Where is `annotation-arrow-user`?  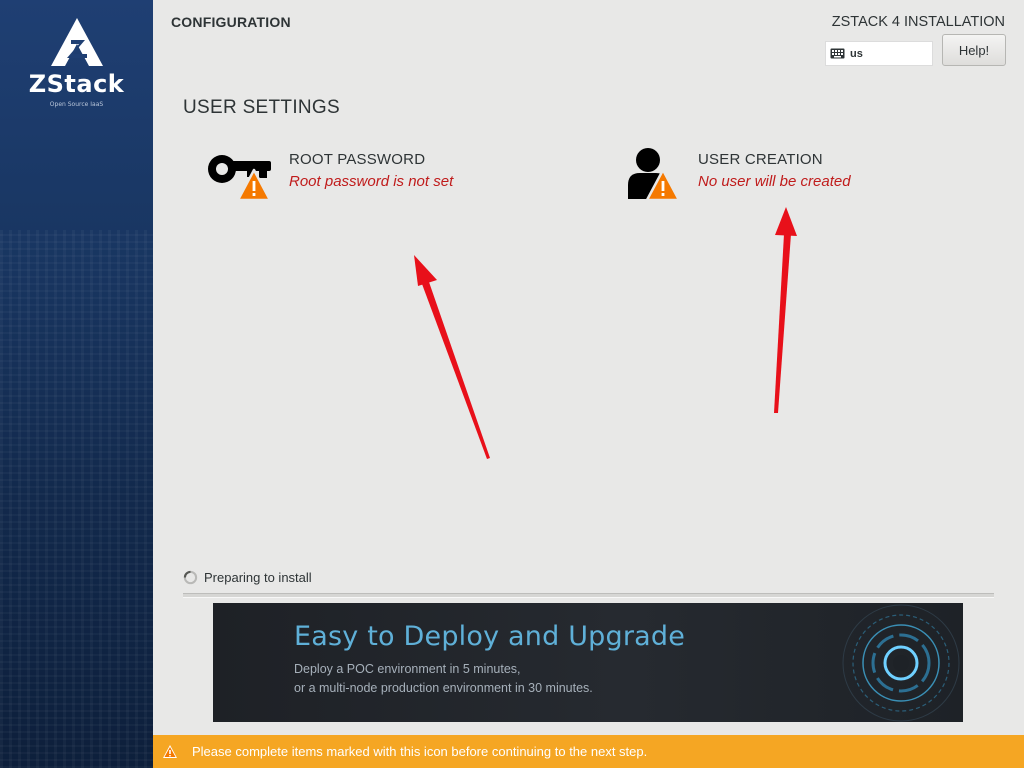 annotation-arrow-user is located at coordinates (785, 310).